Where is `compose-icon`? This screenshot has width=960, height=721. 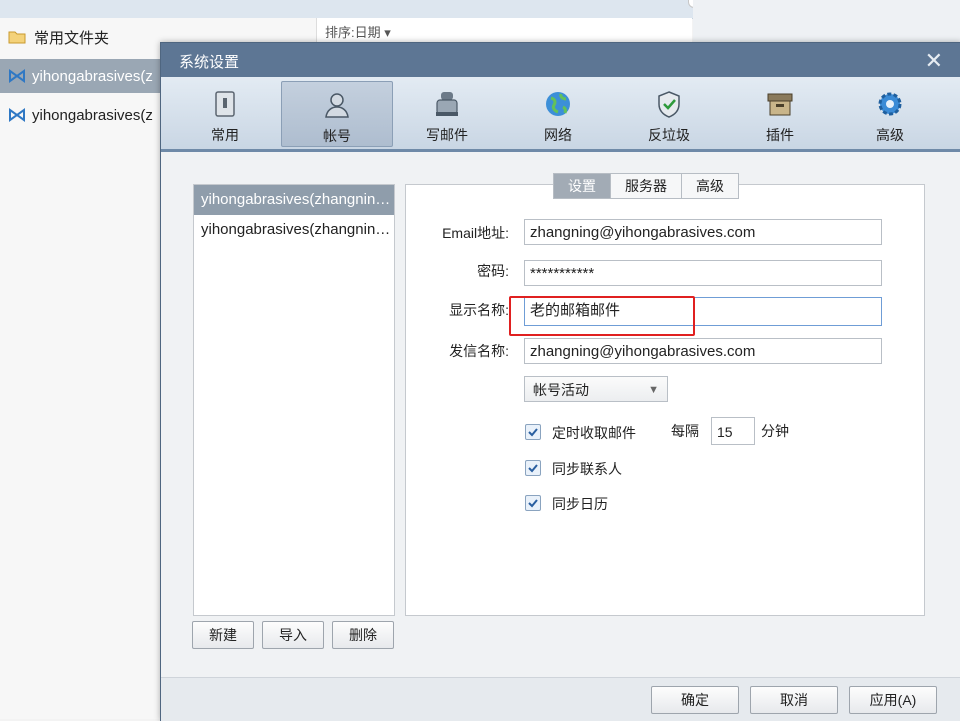 compose-icon is located at coordinates (447, 104).